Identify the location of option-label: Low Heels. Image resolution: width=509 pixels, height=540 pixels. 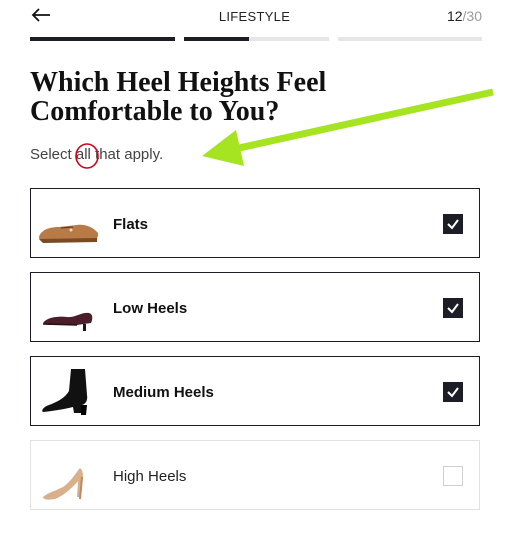
(150, 308).